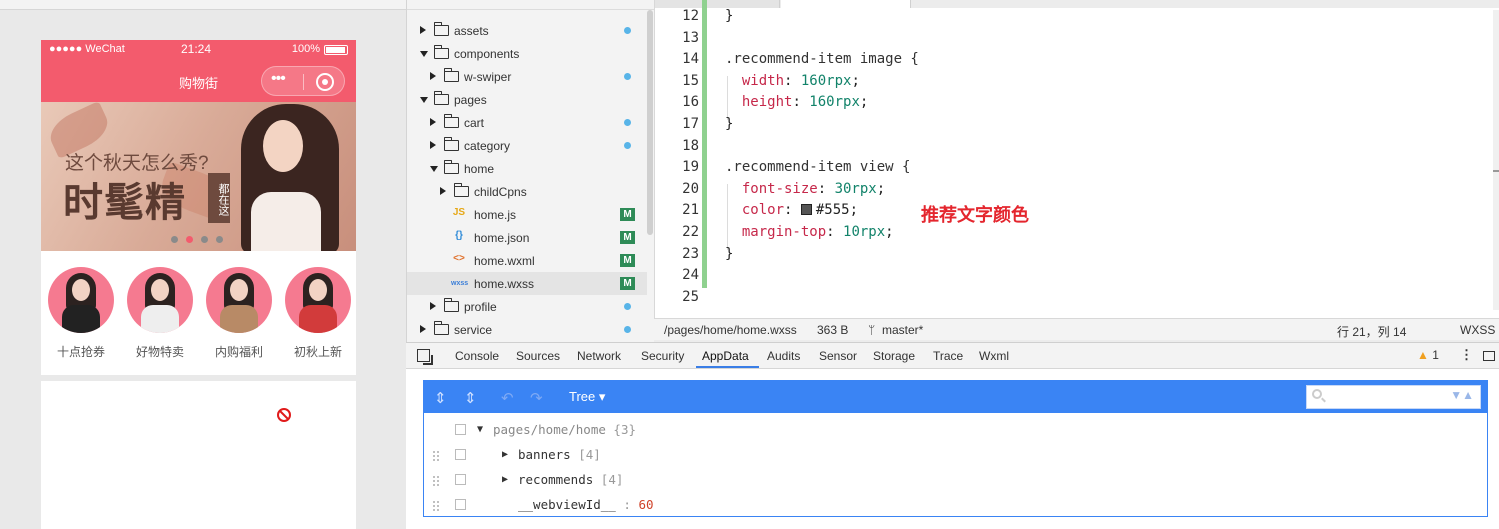  I want to click on recommend-item: 十点抢券, so click(81, 313).